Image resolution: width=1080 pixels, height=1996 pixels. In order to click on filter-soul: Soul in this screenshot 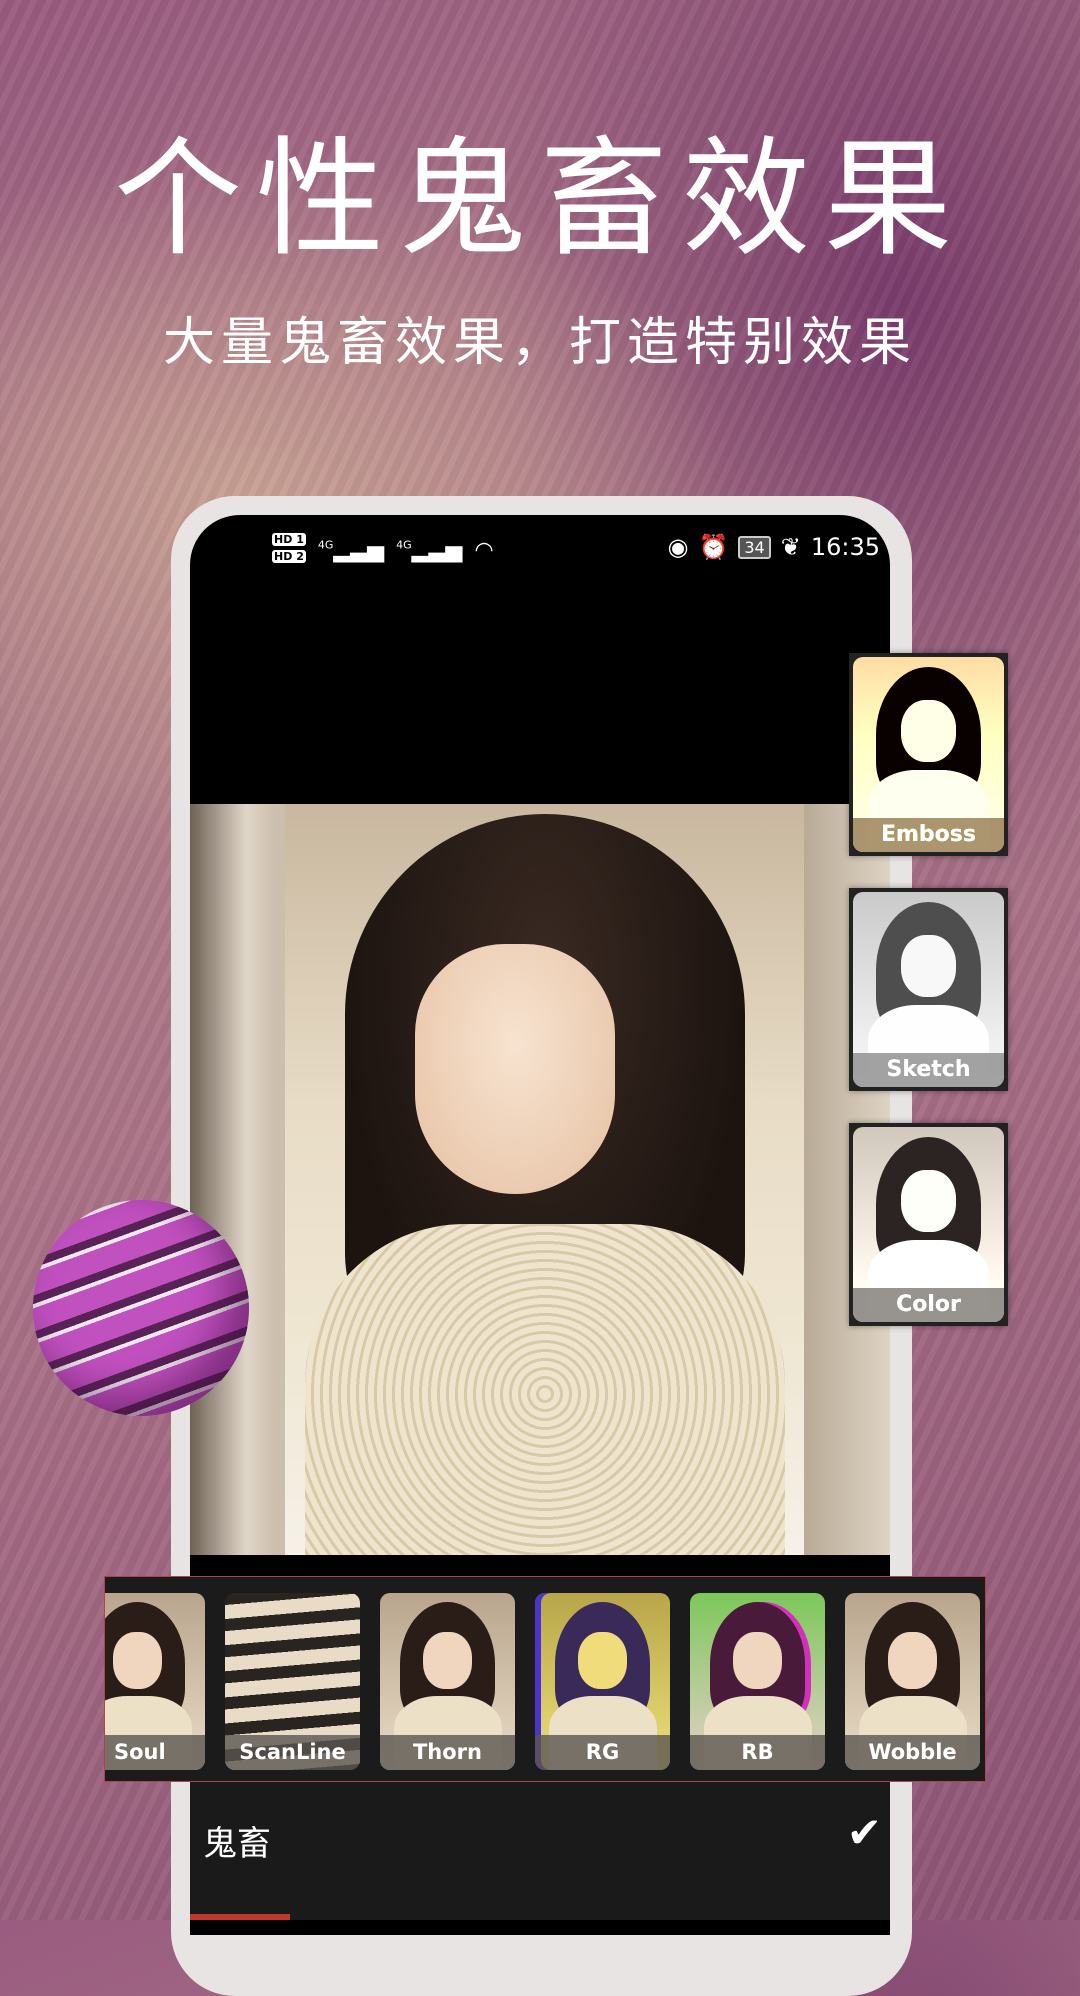, I will do `click(155, 1681)`.